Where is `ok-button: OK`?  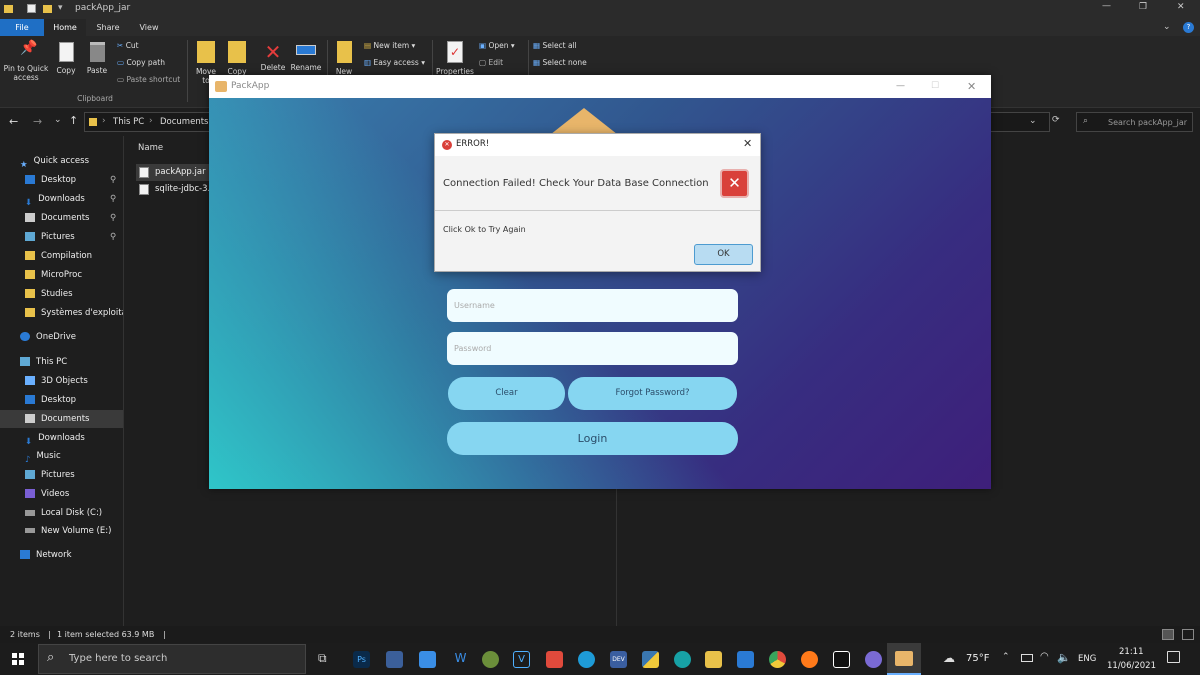
ok-button: OK is located at coordinates (723, 254).